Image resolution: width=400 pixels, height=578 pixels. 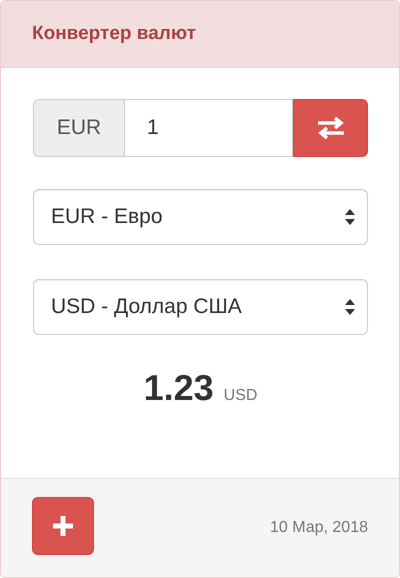 What do you see at coordinates (200, 217) in the screenshot?
I see `select-field: EUR - Евро` at bounding box center [200, 217].